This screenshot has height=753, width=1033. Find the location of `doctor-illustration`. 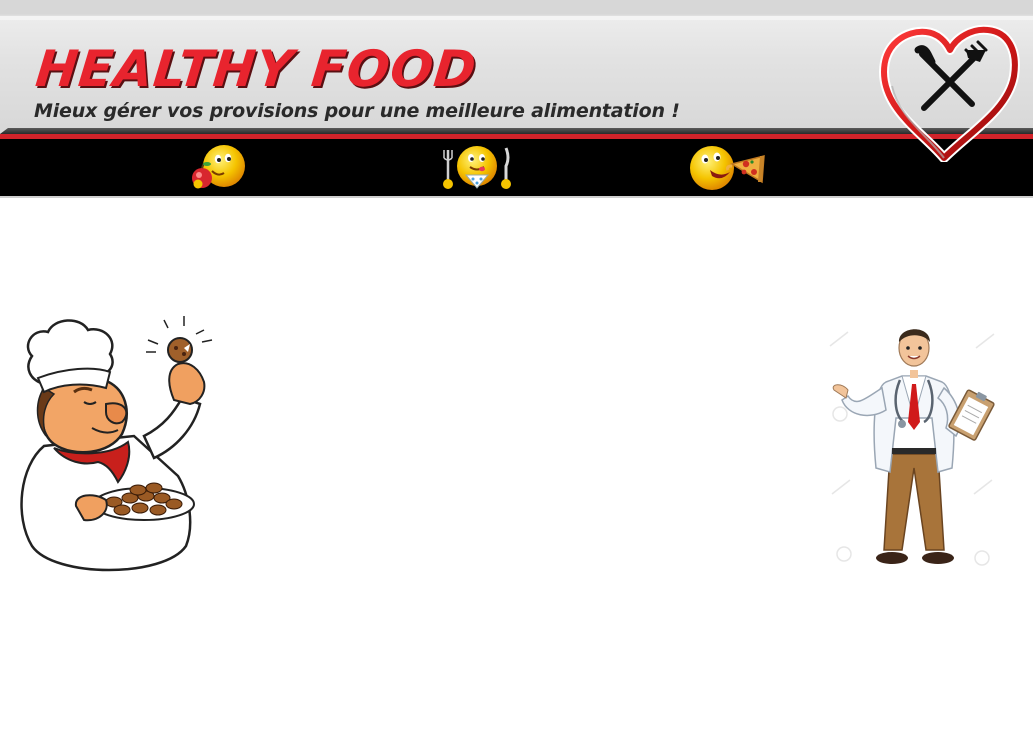

doctor-illustration is located at coordinates (914, 447).